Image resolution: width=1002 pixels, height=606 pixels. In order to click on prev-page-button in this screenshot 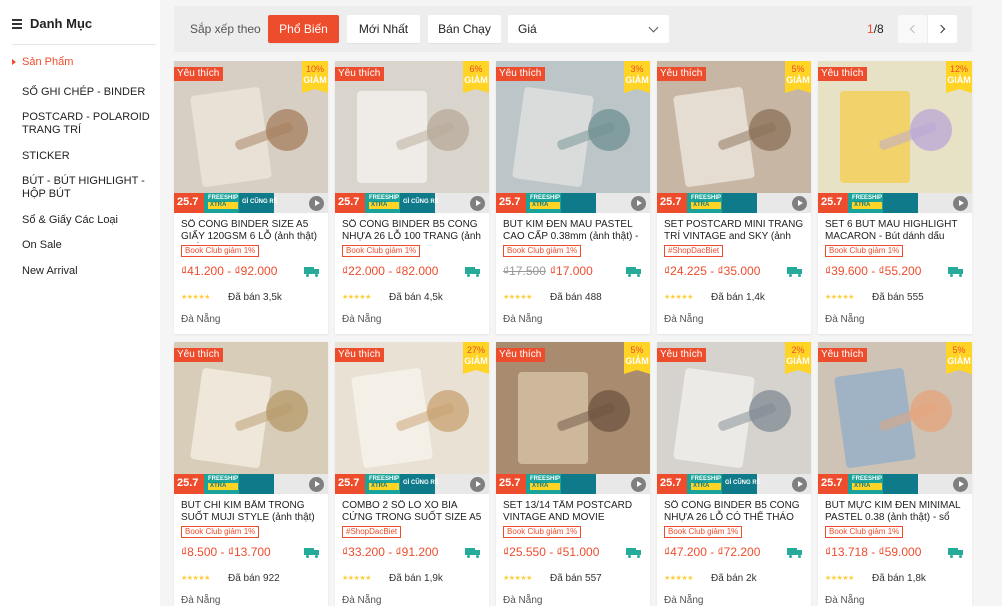, I will do `click(912, 29)`.